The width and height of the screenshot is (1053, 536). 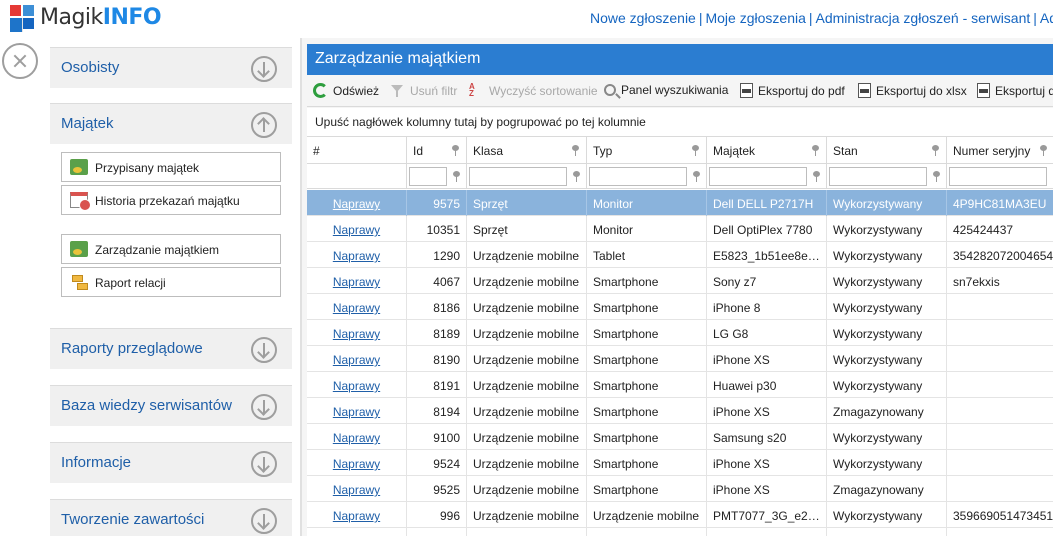 What do you see at coordinates (157, 250) in the screenshot?
I see `sidebar-item-label: Zarządzanie majątkiem` at bounding box center [157, 250].